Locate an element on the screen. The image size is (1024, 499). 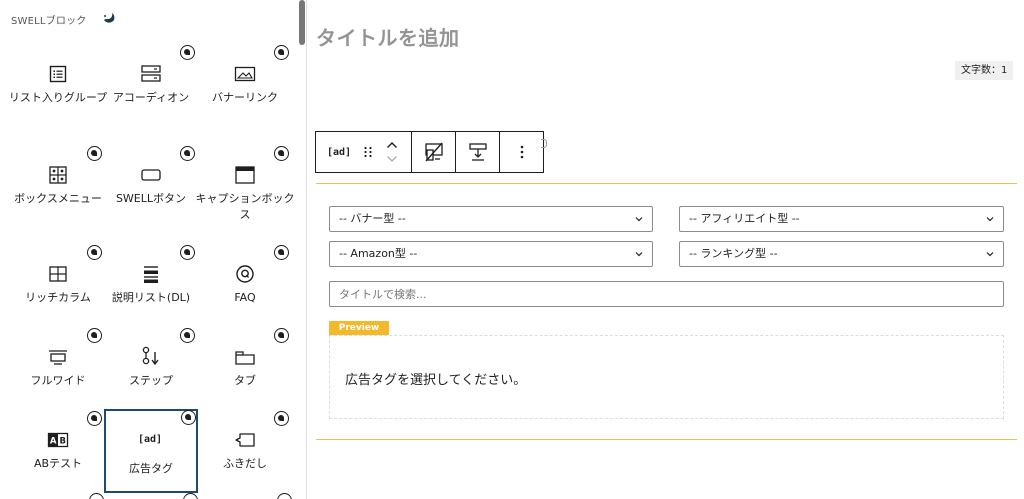
block-faq: FAQ is located at coordinates (245, 291).